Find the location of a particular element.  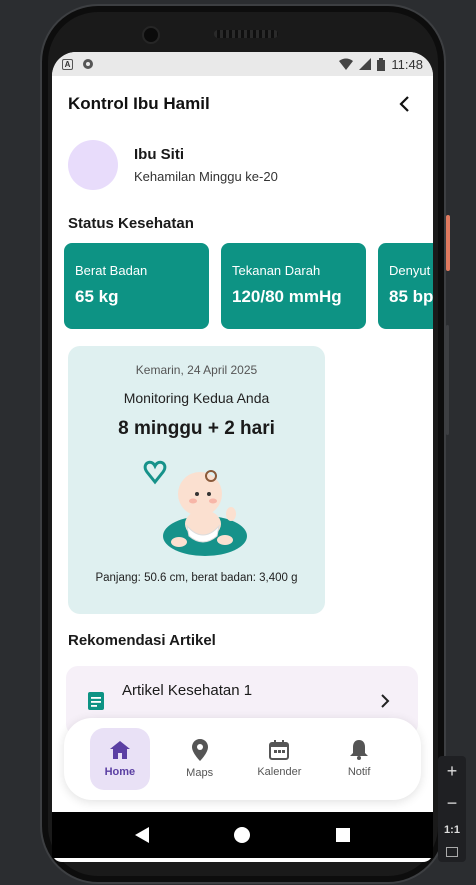

system-nav-bar is located at coordinates (242, 835).